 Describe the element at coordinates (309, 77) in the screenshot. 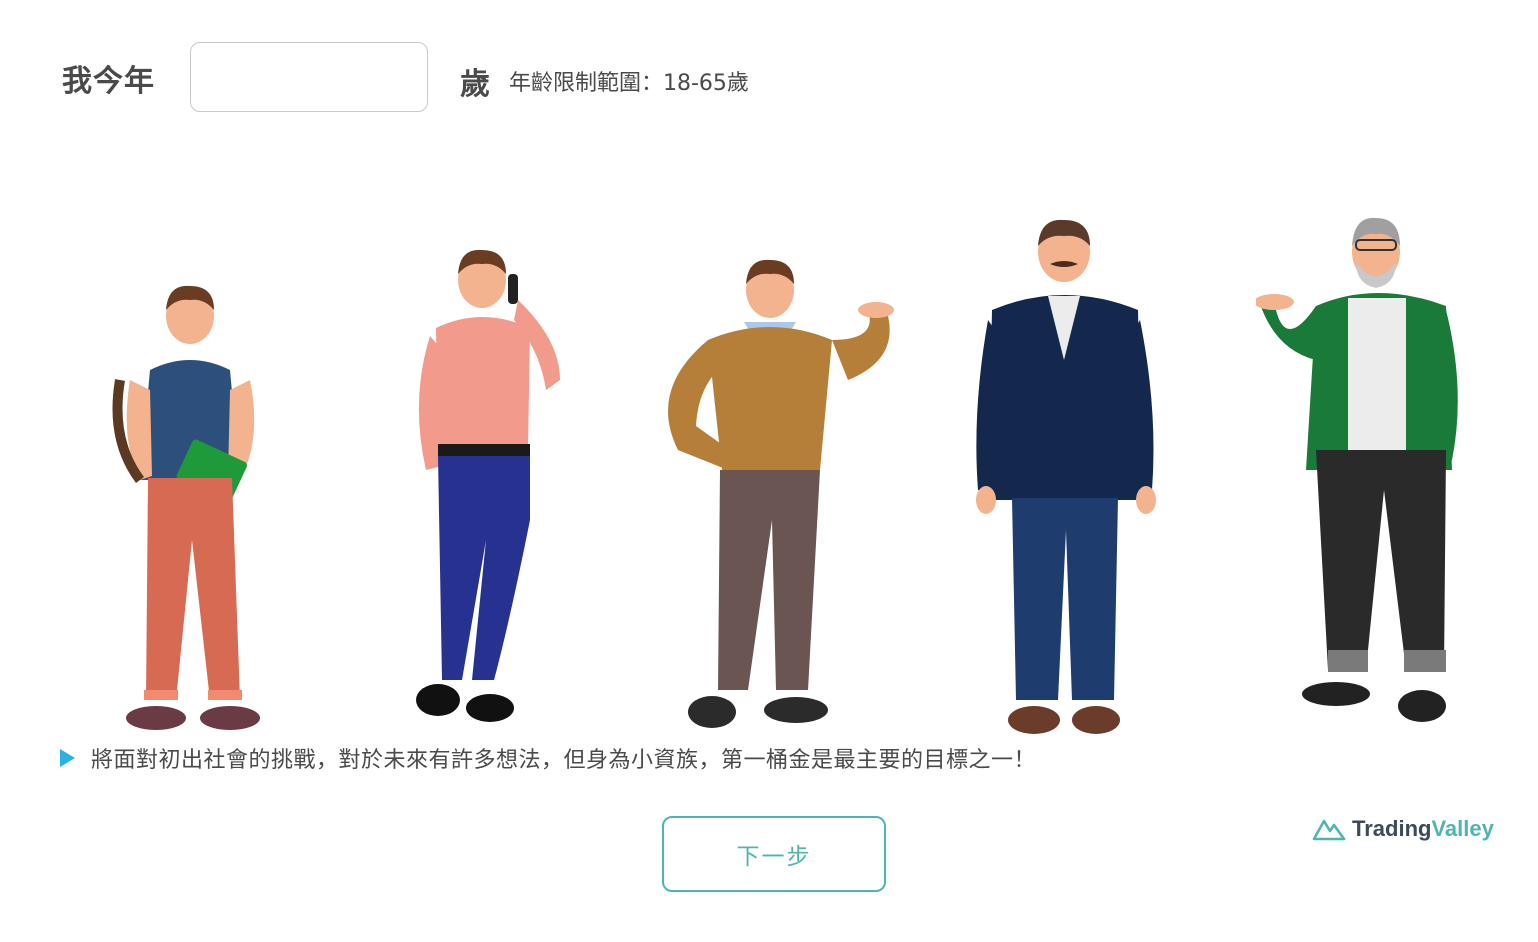

I see `age-input` at that location.